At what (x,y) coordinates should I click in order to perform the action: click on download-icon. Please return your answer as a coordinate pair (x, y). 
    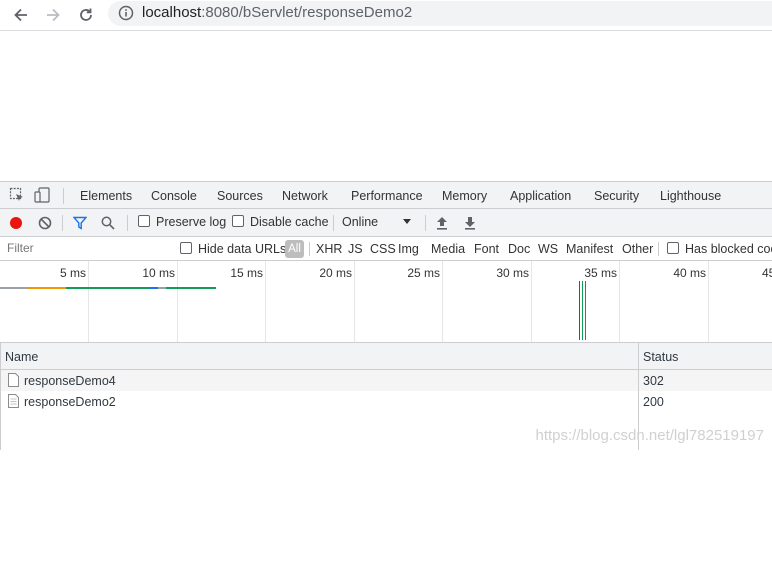
    Looking at the image, I should click on (470, 223).